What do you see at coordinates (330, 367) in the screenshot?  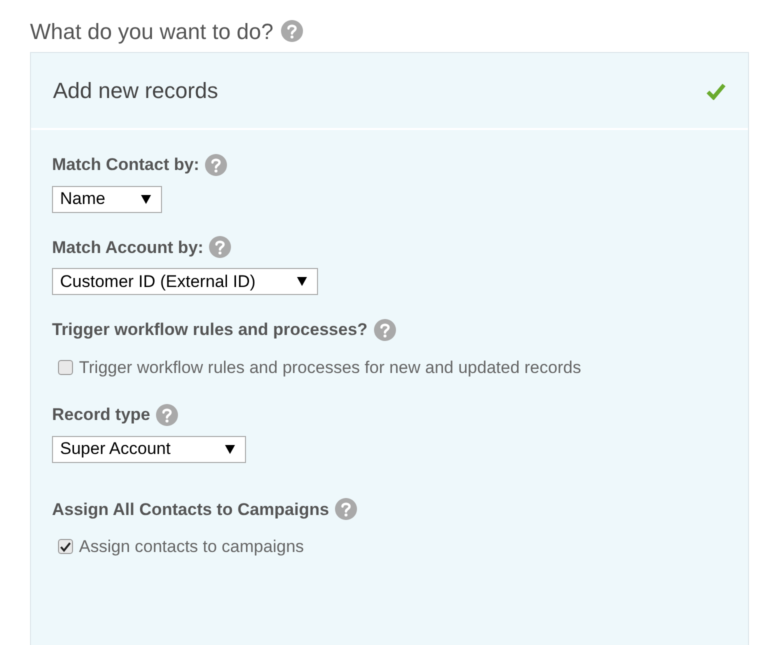 I see `checkbox-label: Trigger workflow rules and processes for new and updated records` at bounding box center [330, 367].